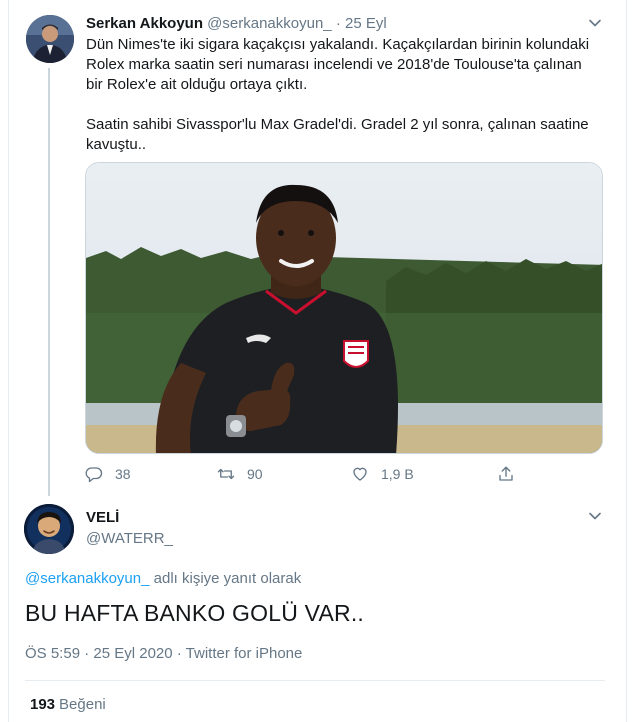  Describe the element at coordinates (82, 704) in the screenshot. I see `like-stat-label: Beğeni` at that location.